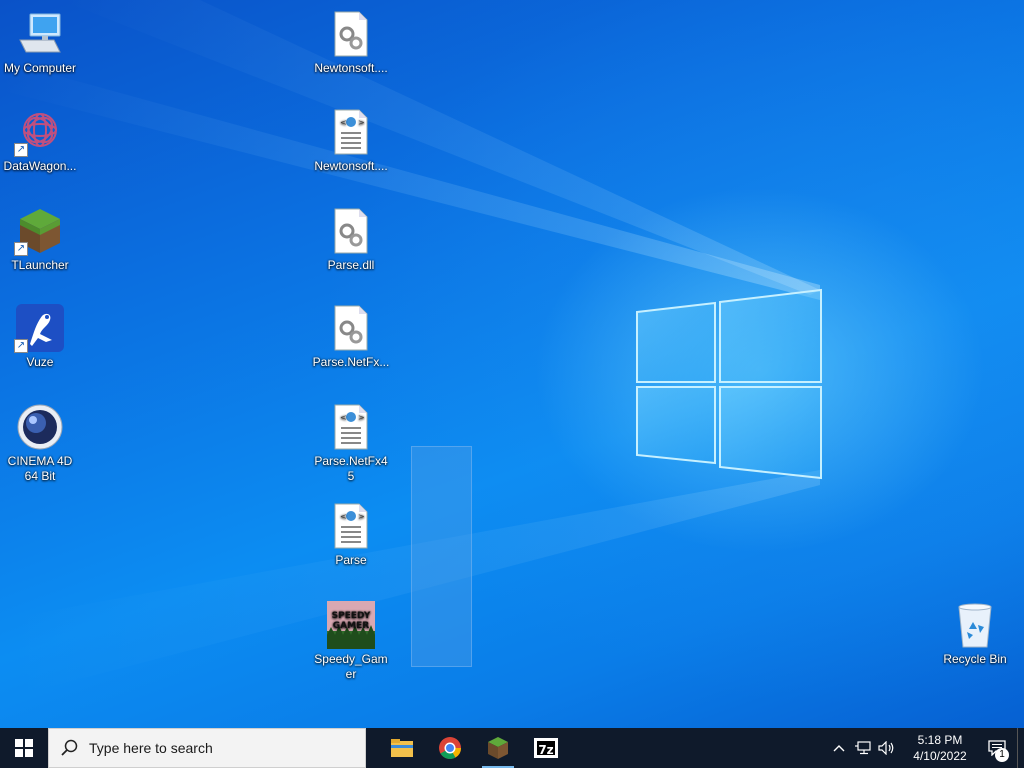  I want to click on windows-logo-glow, so click(729, 384).